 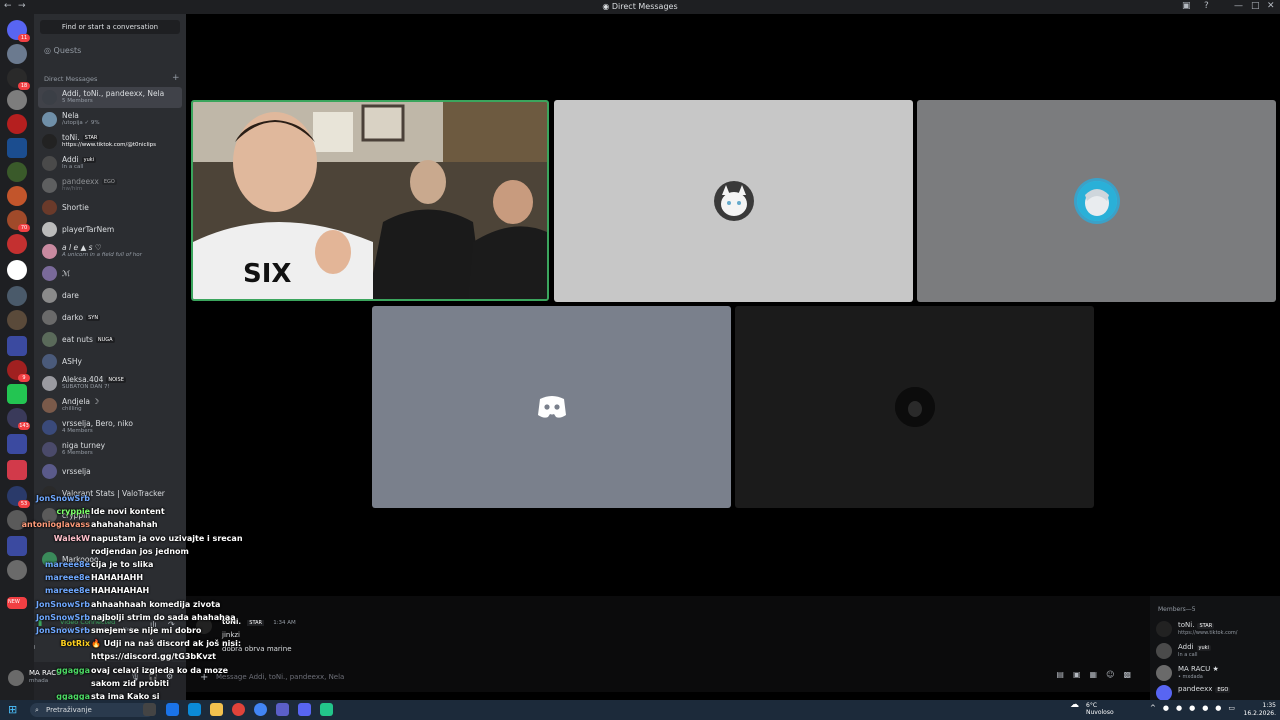 I want to click on edge-icon, so click(x=194, y=709).